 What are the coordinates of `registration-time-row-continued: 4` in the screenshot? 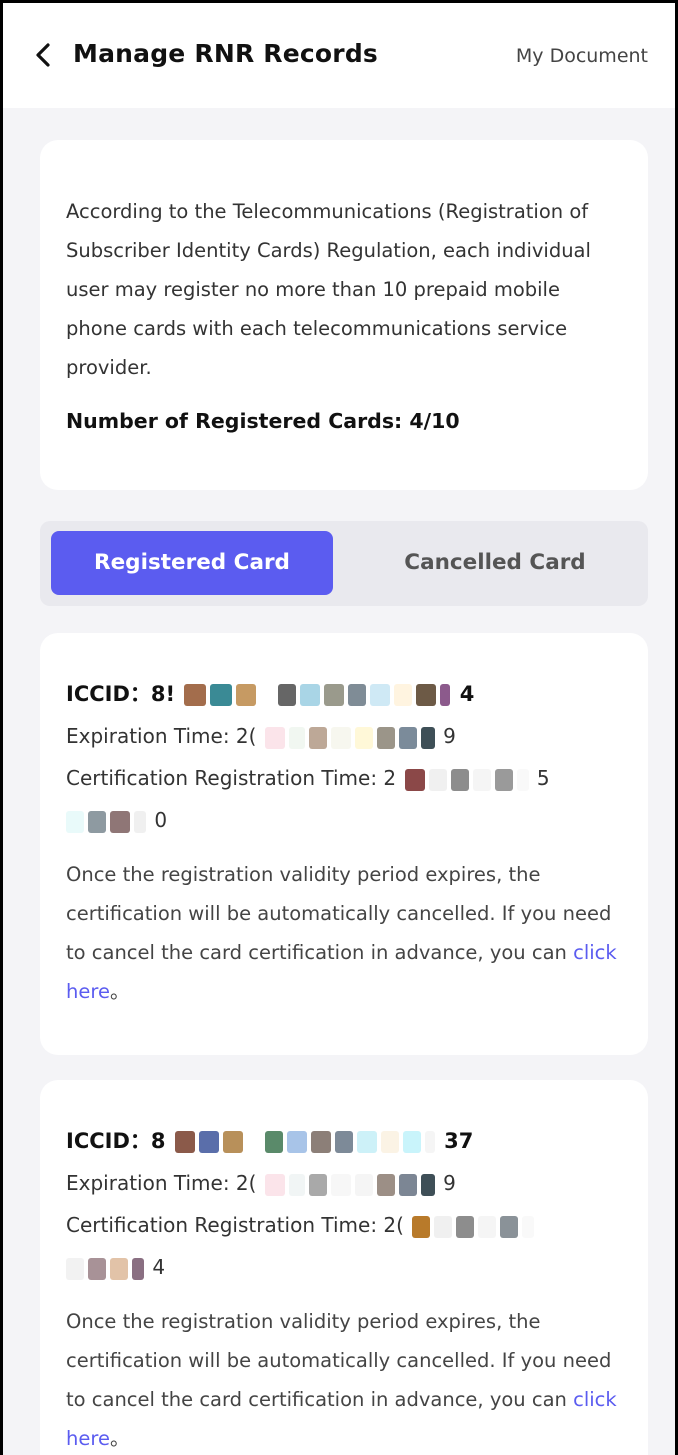 It's located at (344, 1267).